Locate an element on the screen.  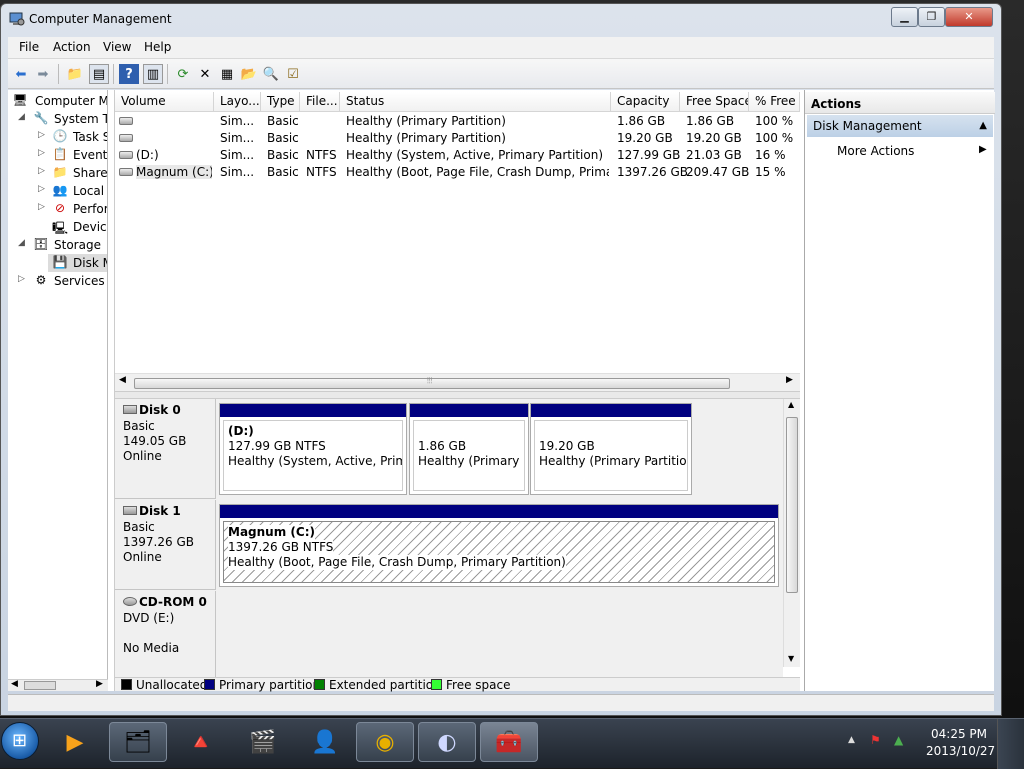
media-player-icon: ▶ is located at coordinates (75, 742).